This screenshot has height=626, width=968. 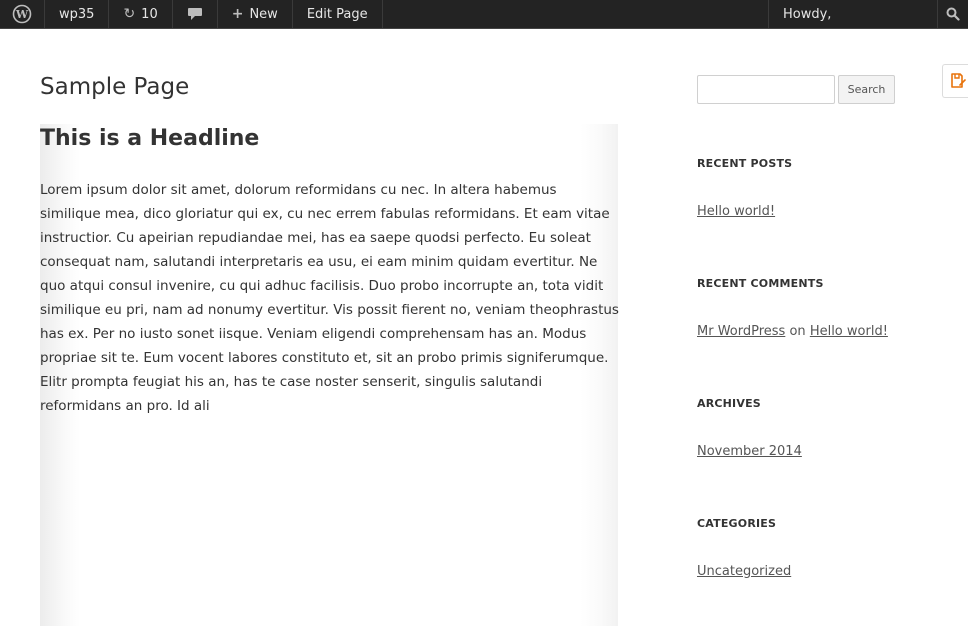 I want to click on recent-posts-title: RECENT POSTS, so click(x=745, y=163).